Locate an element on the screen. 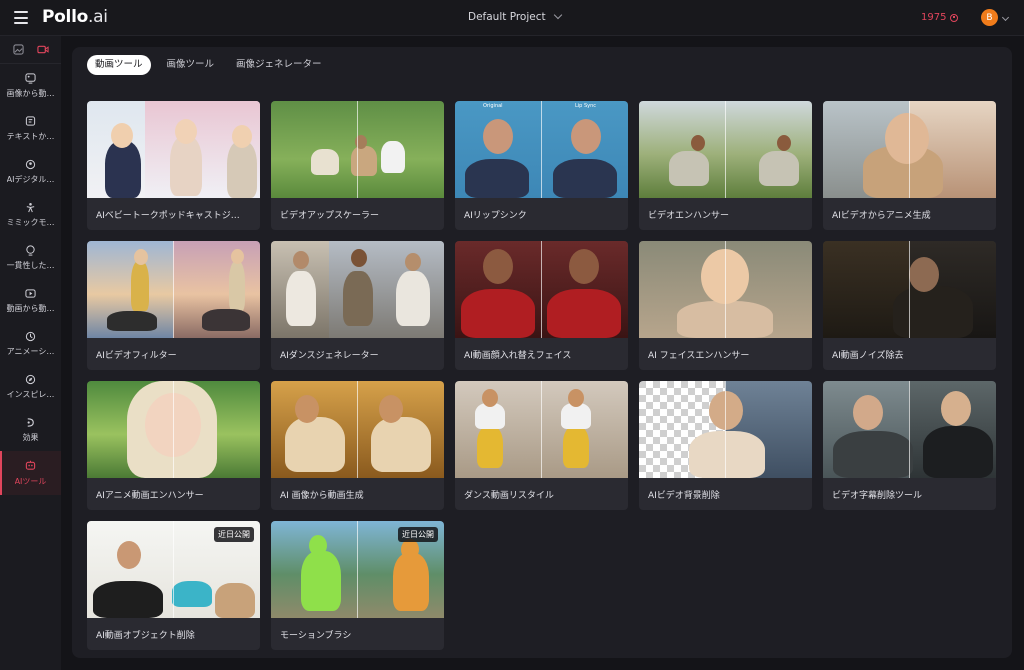  video-mode-icon is located at coordinates (43, 50).